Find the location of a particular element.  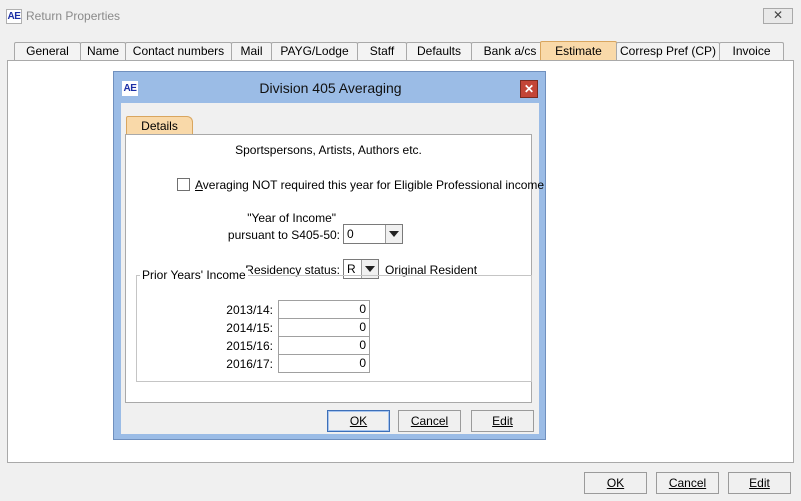

window-title: Return Properties is located at coordinates (73, 16).